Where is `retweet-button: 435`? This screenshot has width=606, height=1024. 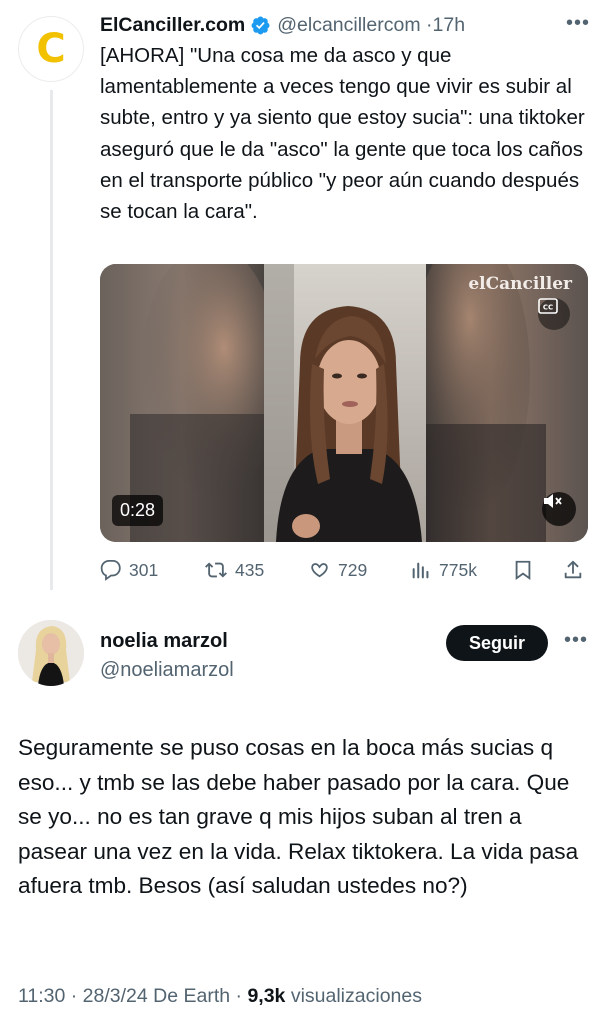
retweet-button: 435 is located at coordinates (234, 570).